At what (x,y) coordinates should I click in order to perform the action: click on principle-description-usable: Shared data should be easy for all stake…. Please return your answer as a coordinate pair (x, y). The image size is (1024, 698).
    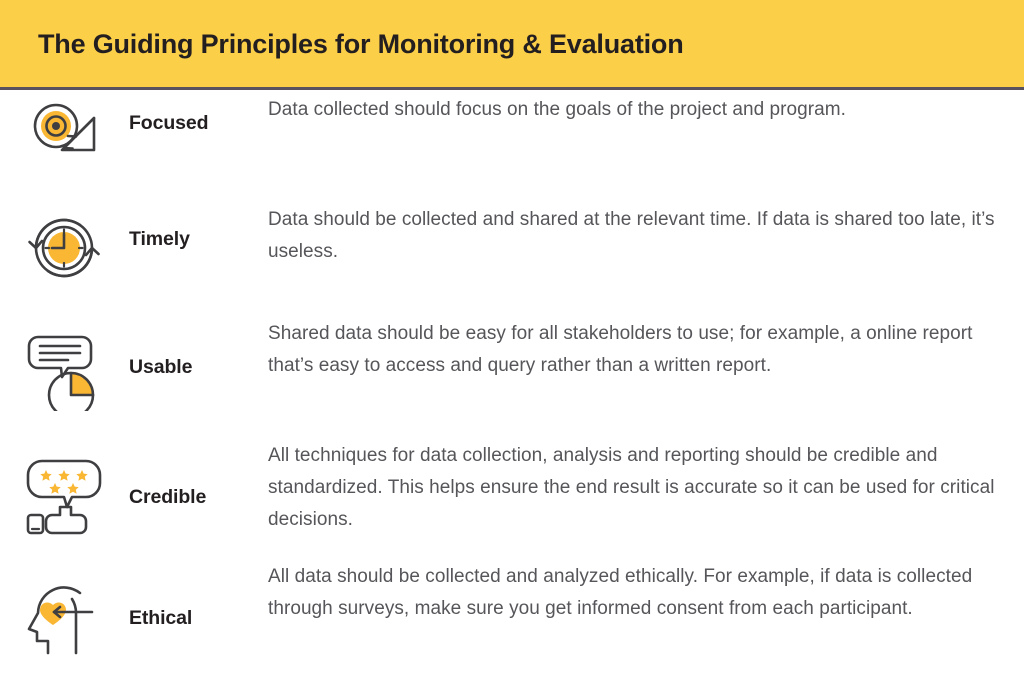
    Looking at the image, I should click on (620, 349).